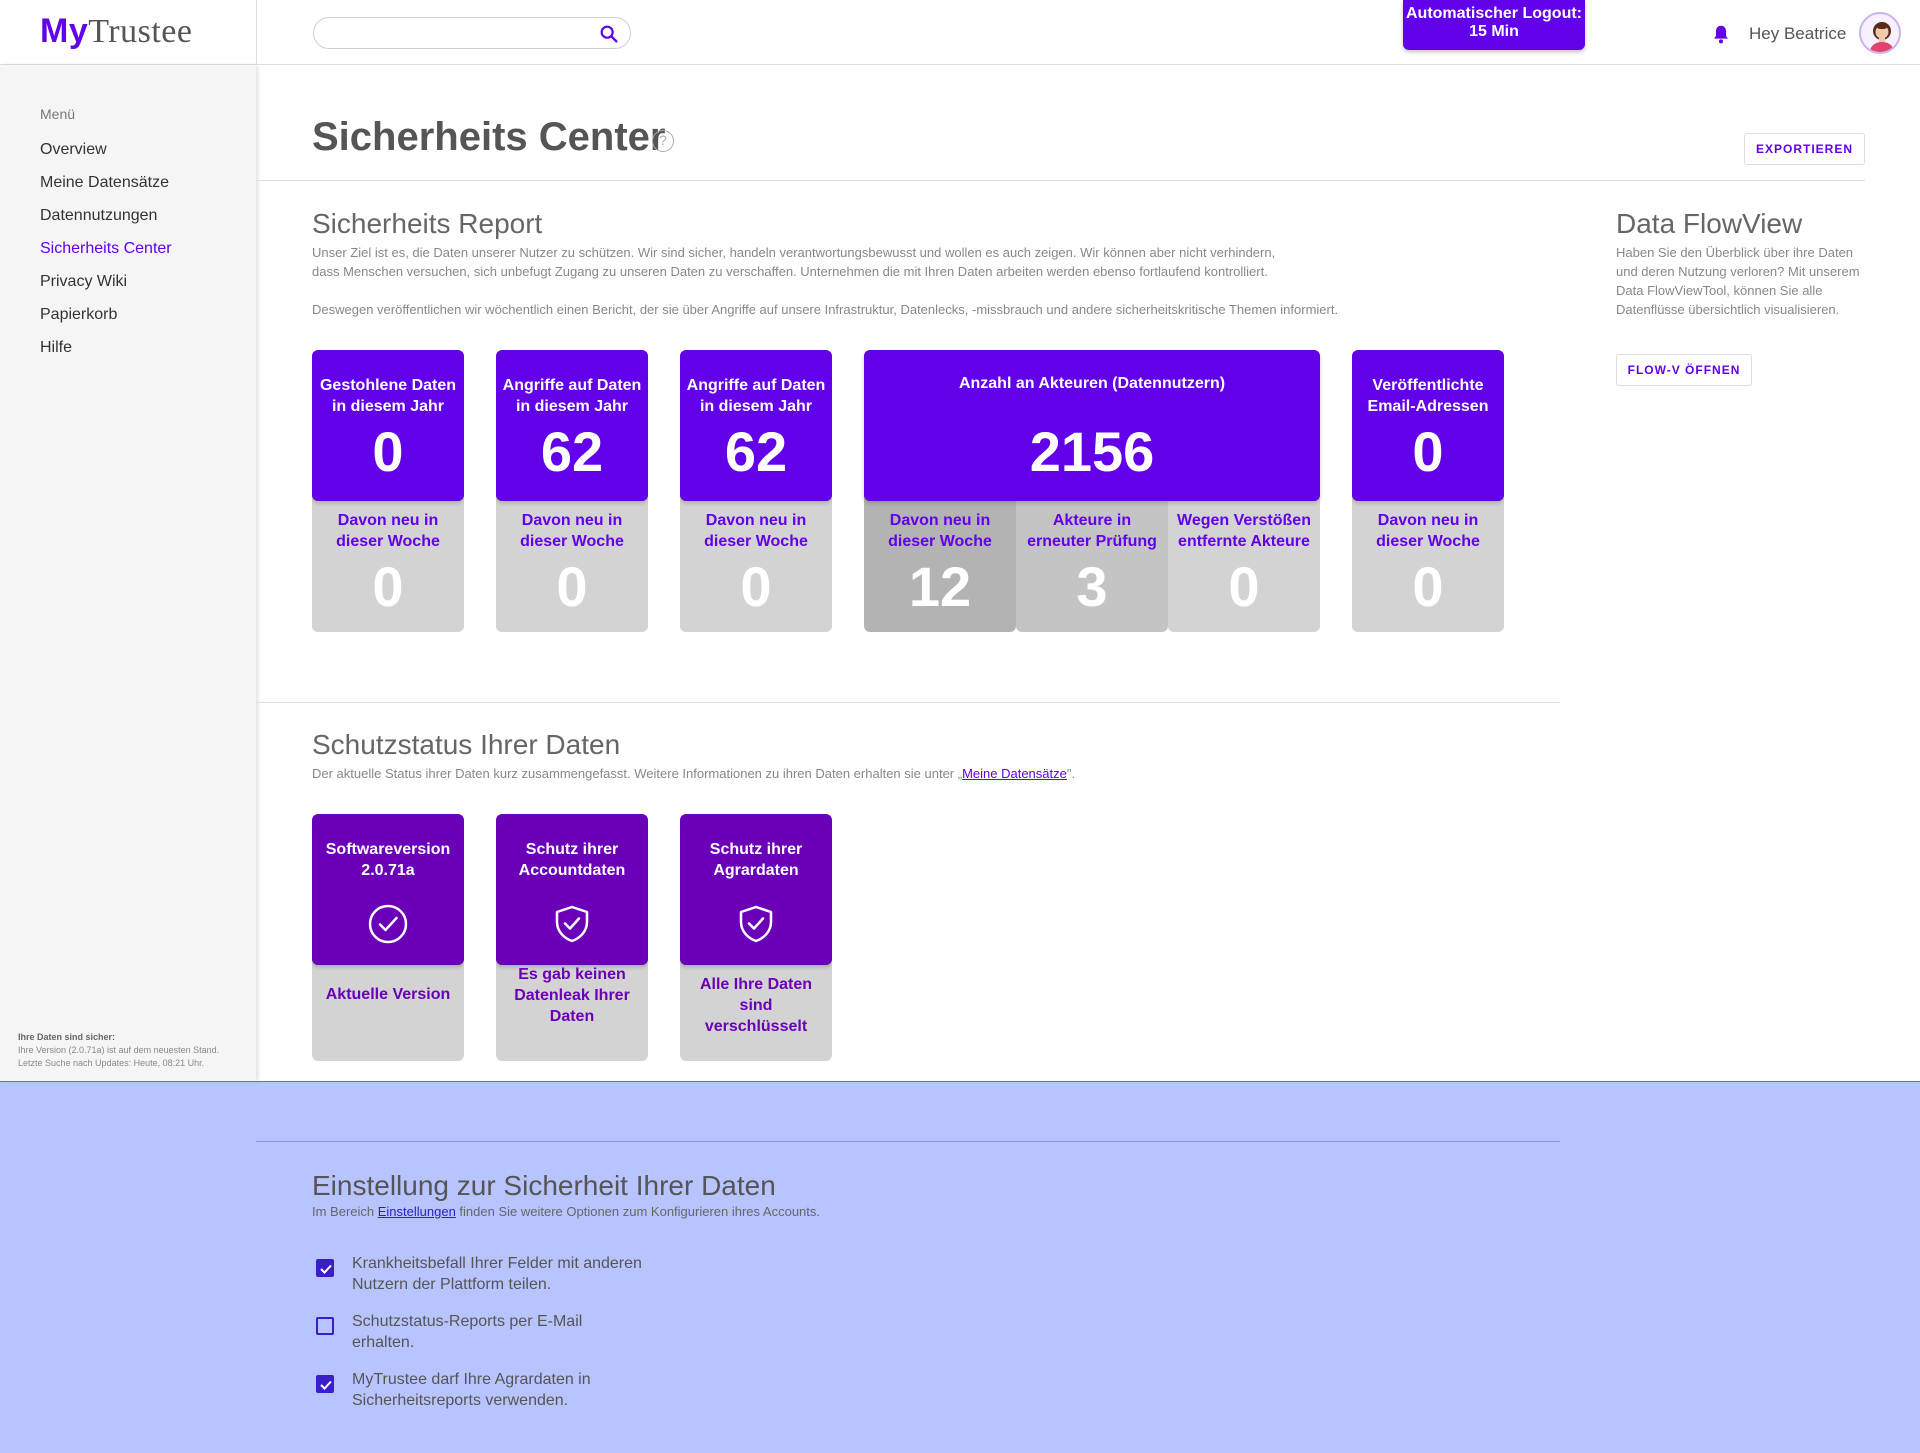  Describe the element at coordinates (417, 1211) in the screenshot. I see `einstellungen-link: Einstellungen` at that location.